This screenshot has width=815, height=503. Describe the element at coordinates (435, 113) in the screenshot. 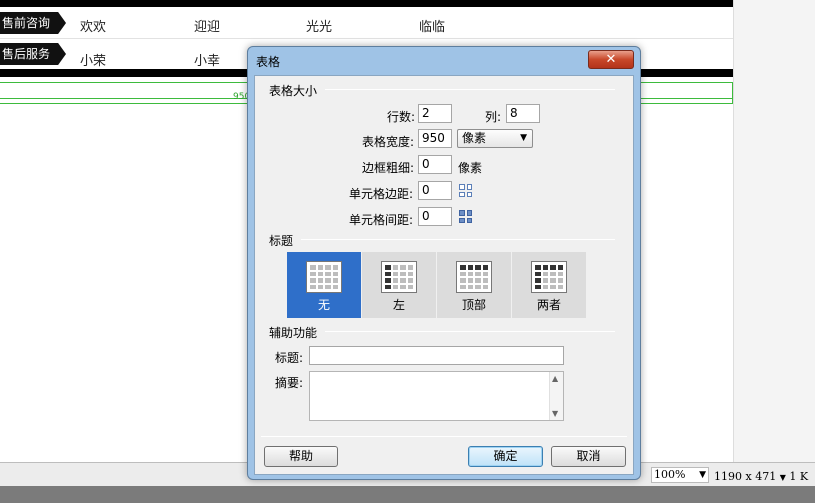

I see `rows-input: 2` at that location.